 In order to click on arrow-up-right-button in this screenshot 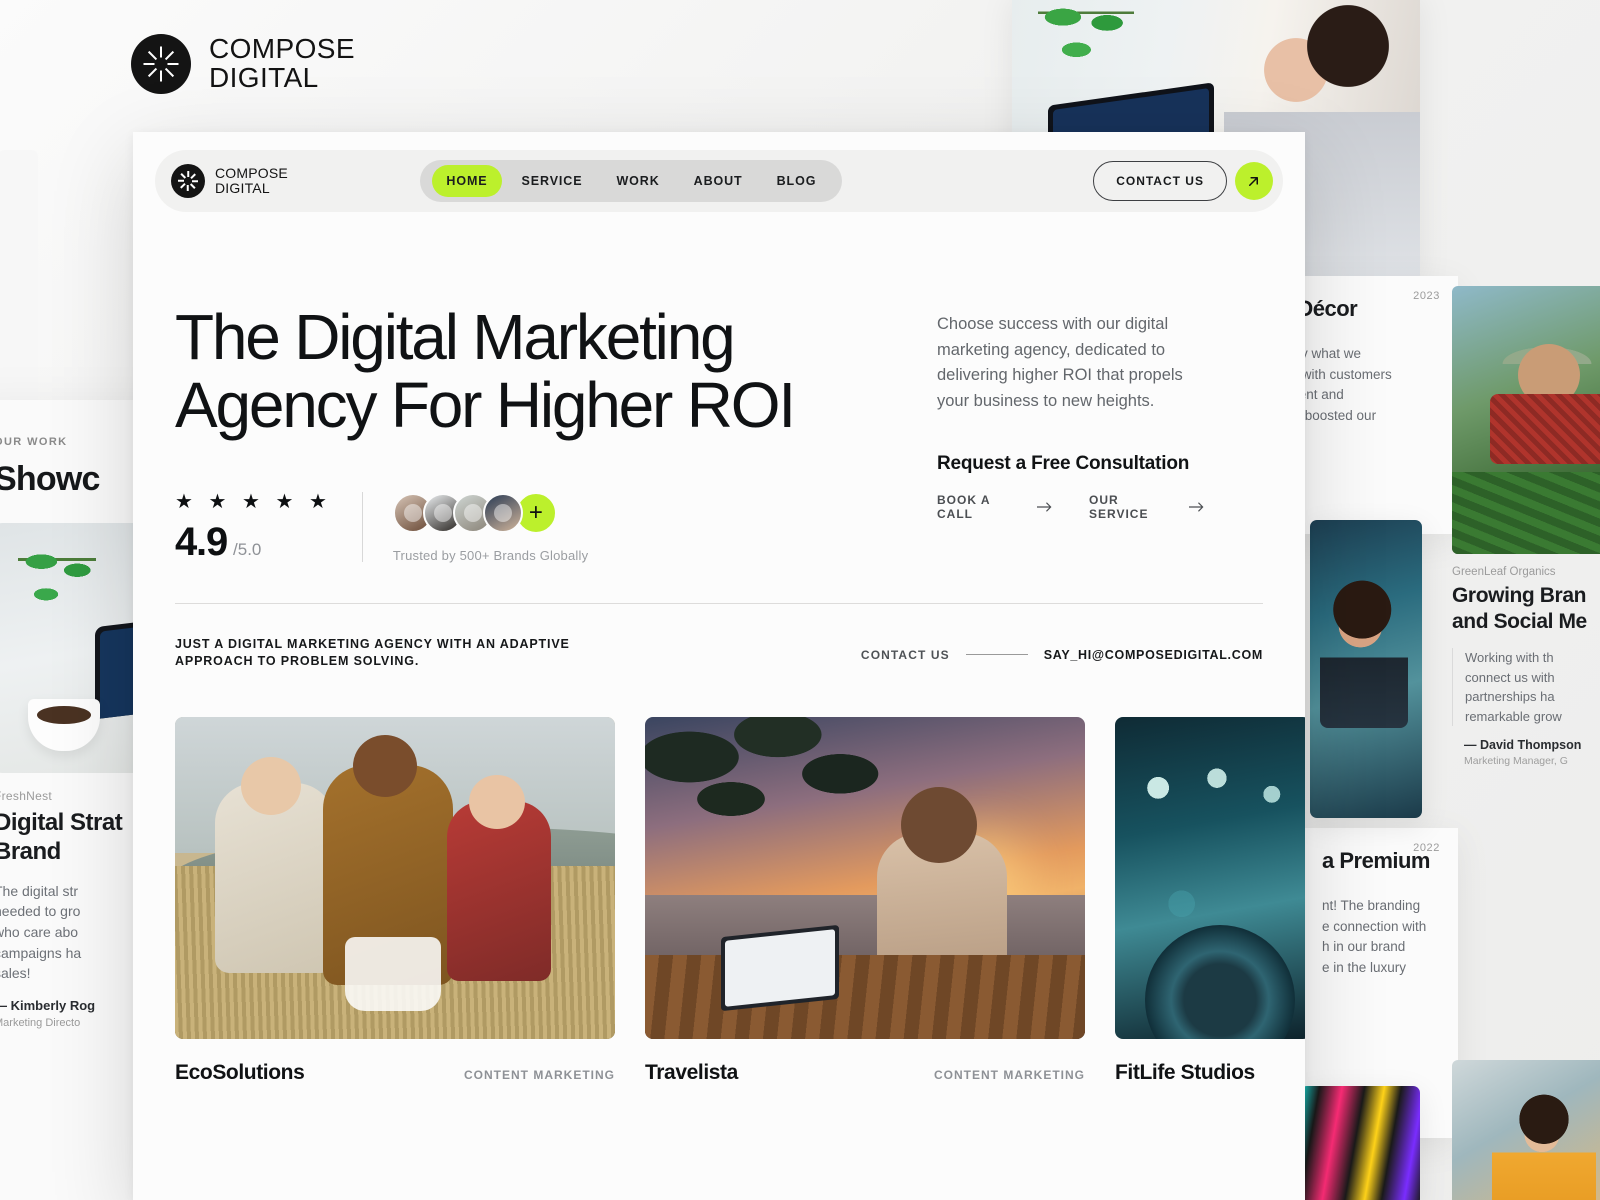, I will do `click(1253, 181)`.